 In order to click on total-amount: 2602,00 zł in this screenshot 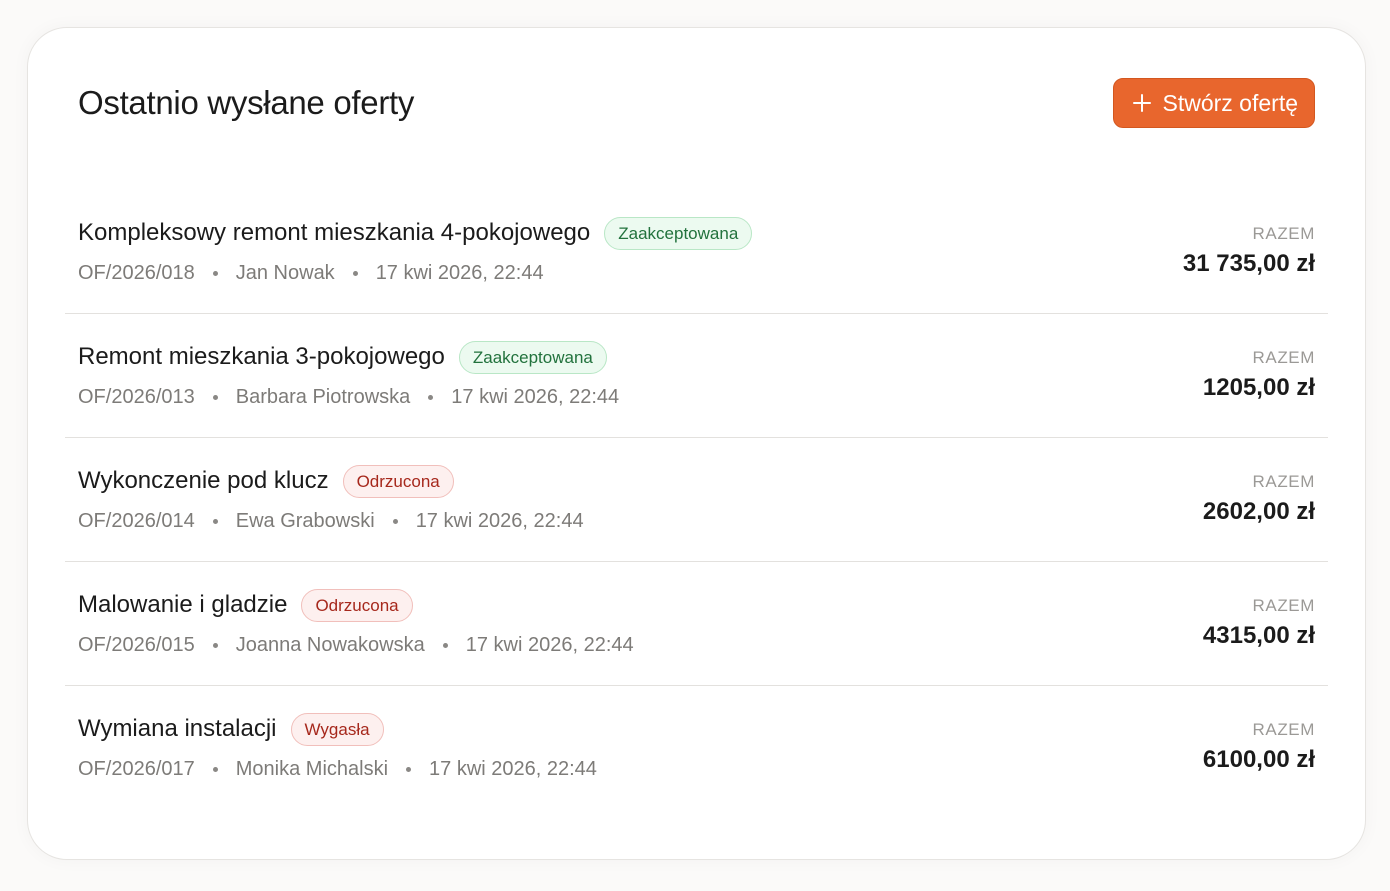, I will do `click(1258, 511)`.